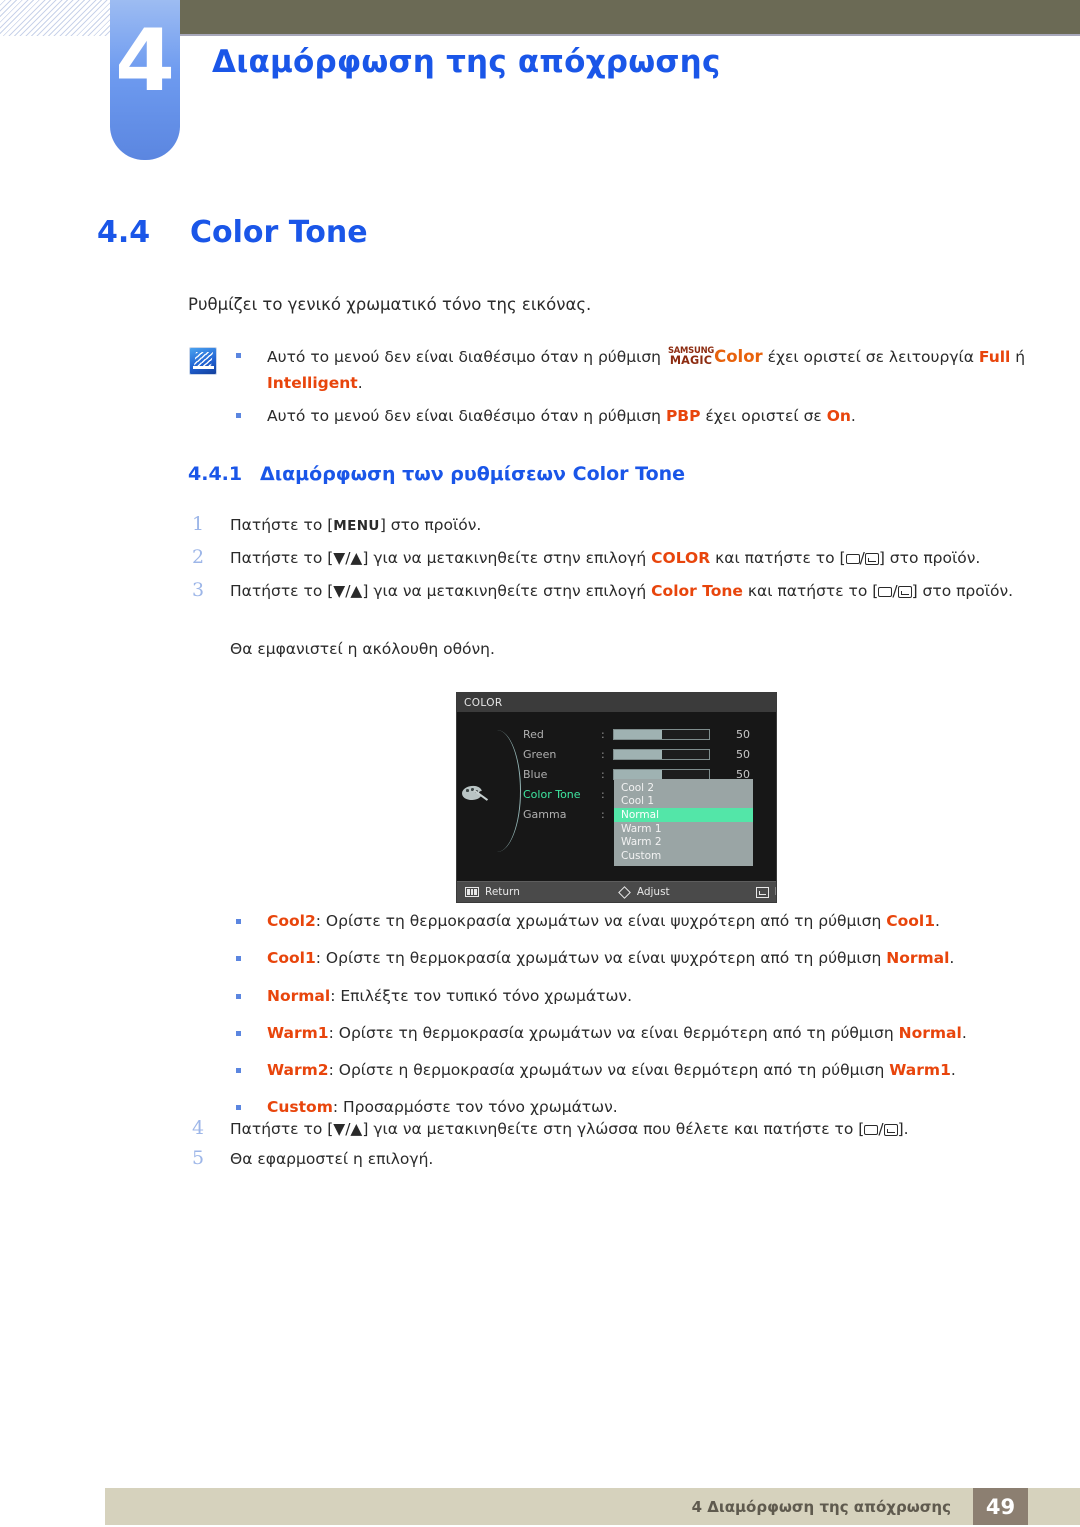  I want to click on tone-item-custom: Custom: Προσαρμόστε τον τόνο χρωμάτων., so click(636, 1107).